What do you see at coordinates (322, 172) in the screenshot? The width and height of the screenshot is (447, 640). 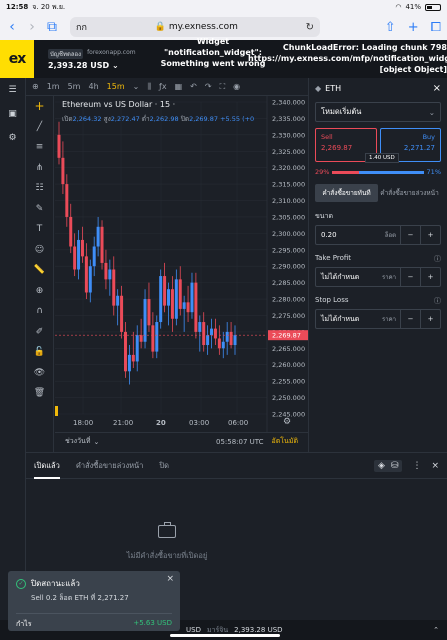 I see `sell-percent: 29%` at bounding box center [322, 172].